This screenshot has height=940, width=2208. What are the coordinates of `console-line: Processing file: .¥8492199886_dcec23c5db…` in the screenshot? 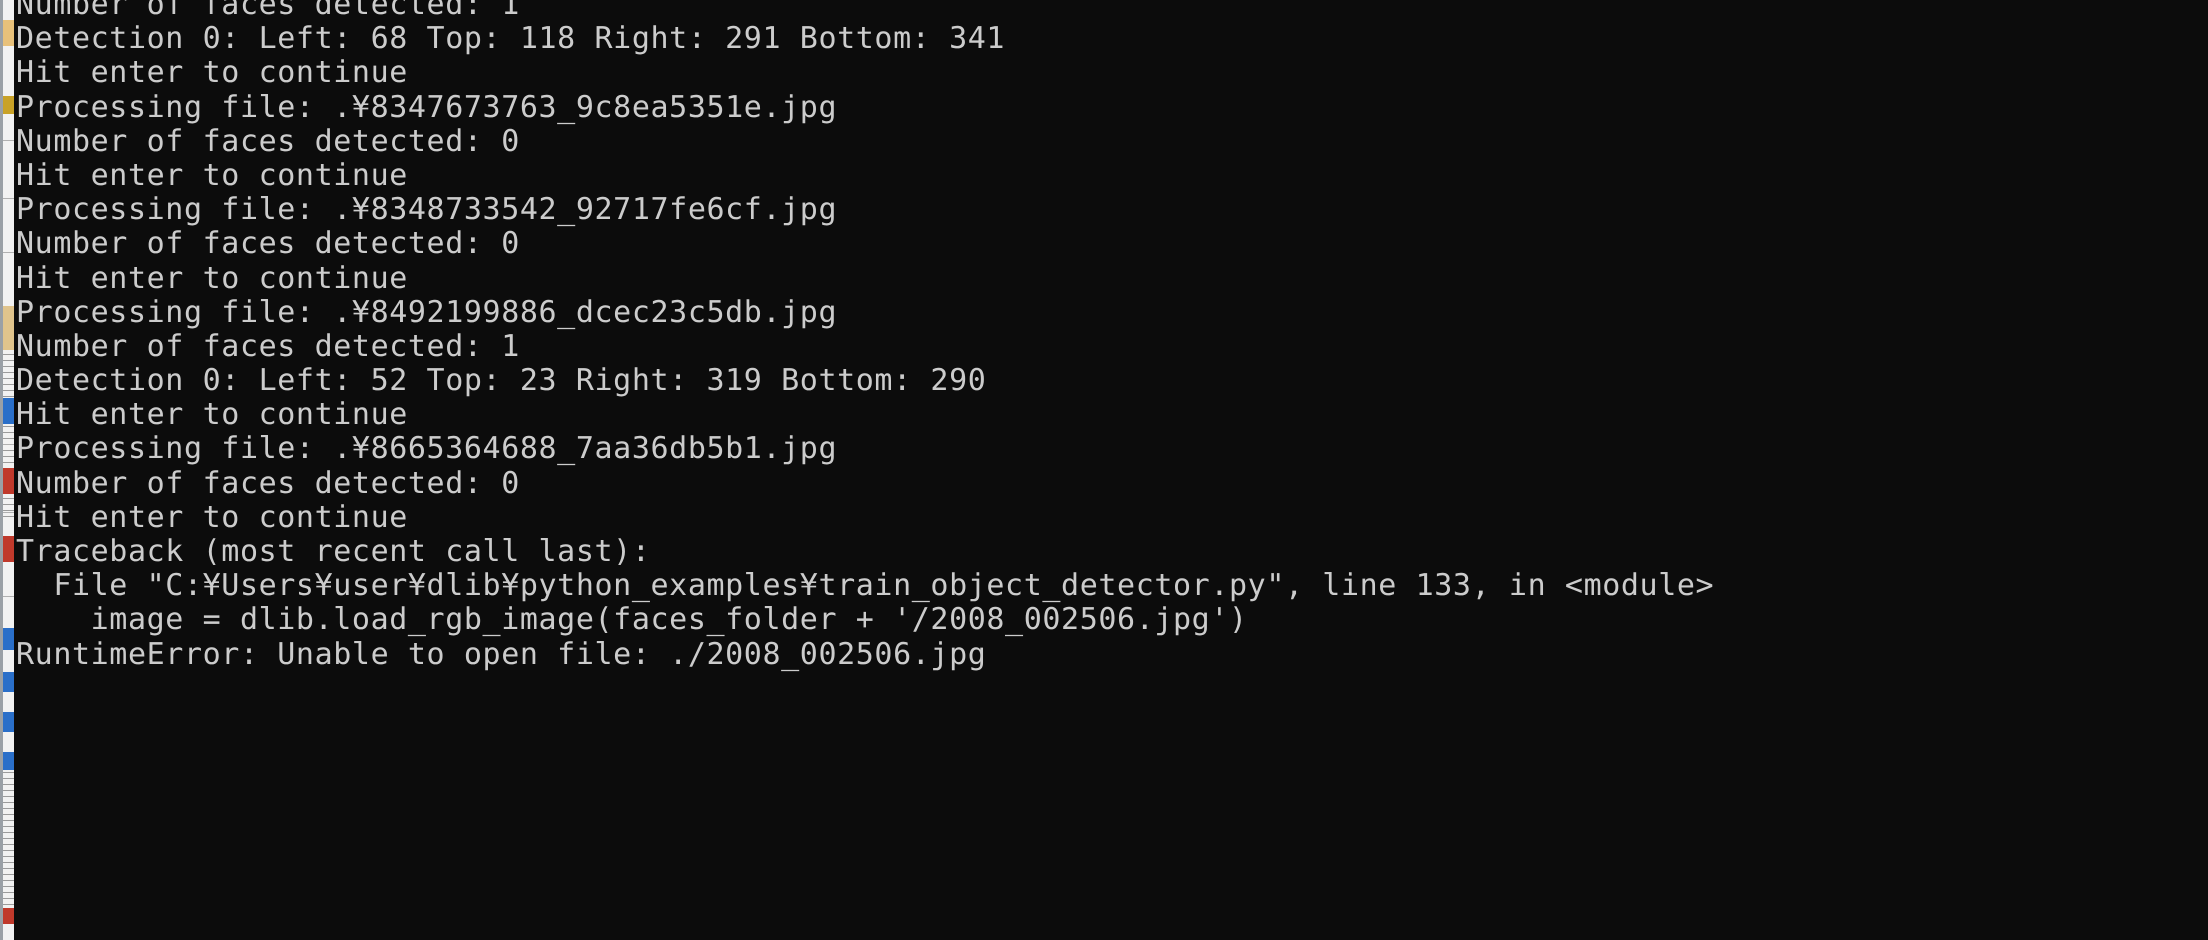 It's located at (427, 312).